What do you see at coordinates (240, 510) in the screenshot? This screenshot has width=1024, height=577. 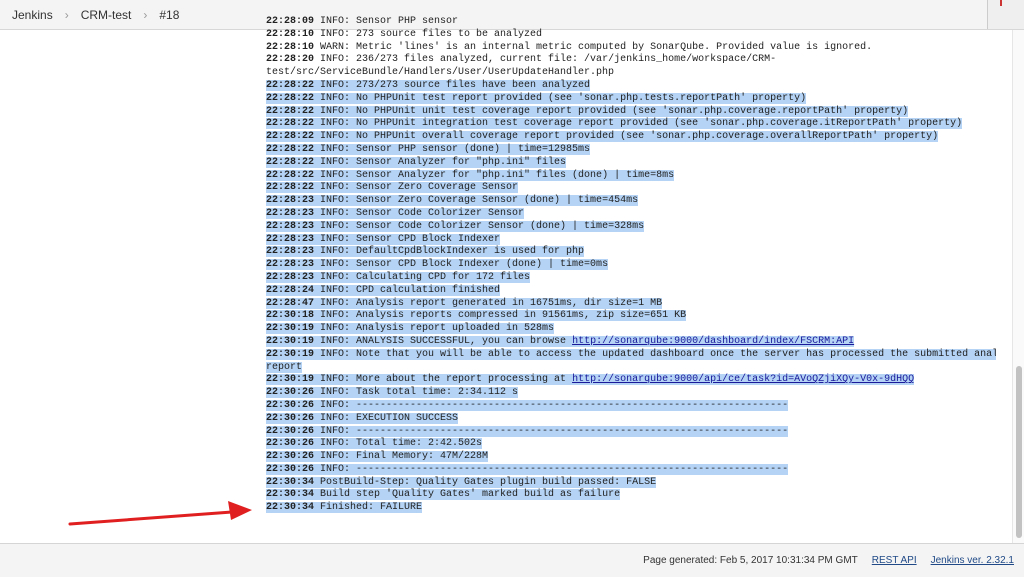 I see `arrow-head` at bounding box center [240, 510].